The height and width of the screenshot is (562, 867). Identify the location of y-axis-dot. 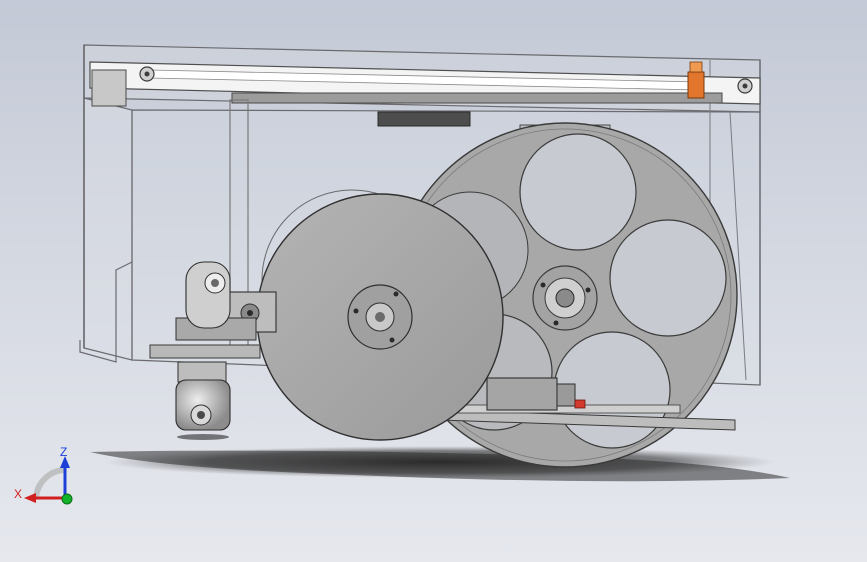
(67, 499).